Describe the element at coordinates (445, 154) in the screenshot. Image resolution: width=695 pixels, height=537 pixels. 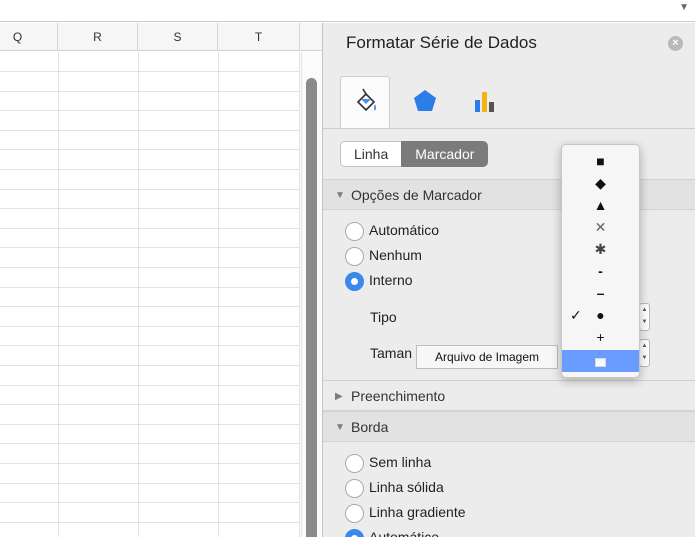
I see `segment-marker: Marcador` at that location.